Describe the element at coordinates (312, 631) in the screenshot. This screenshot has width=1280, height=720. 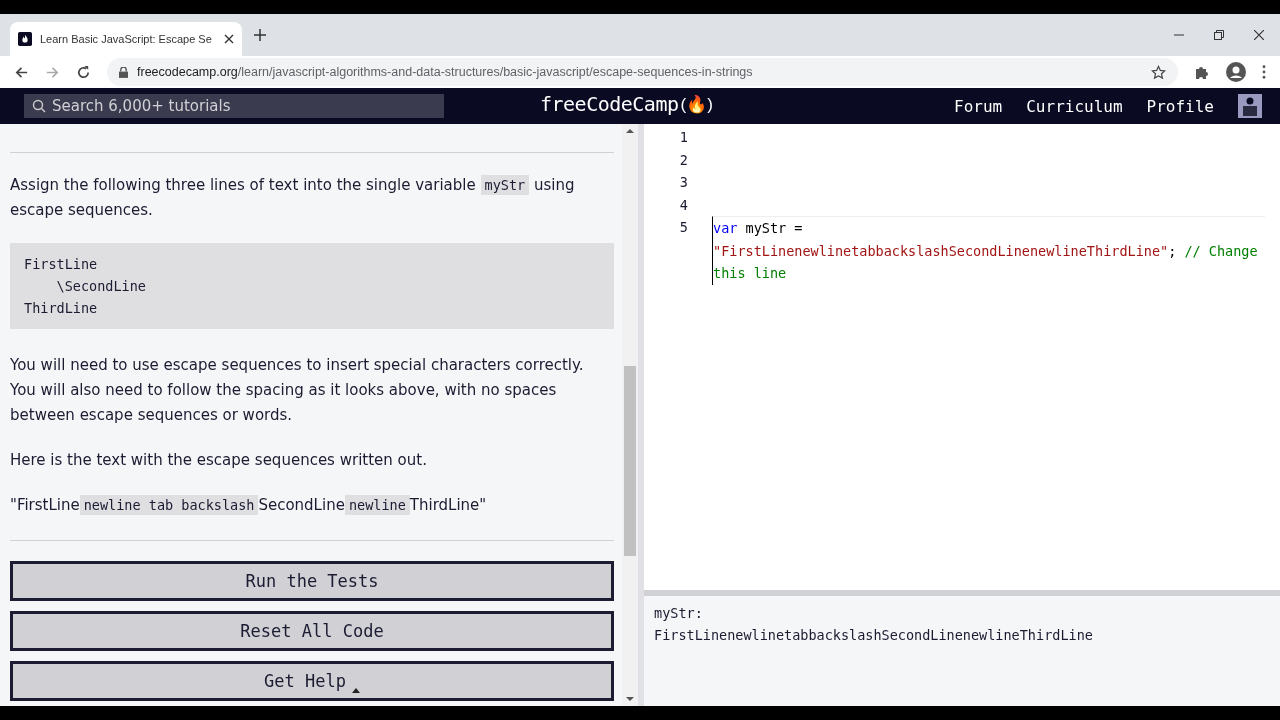
I see `lesson-button: Reset All Code` at that location.